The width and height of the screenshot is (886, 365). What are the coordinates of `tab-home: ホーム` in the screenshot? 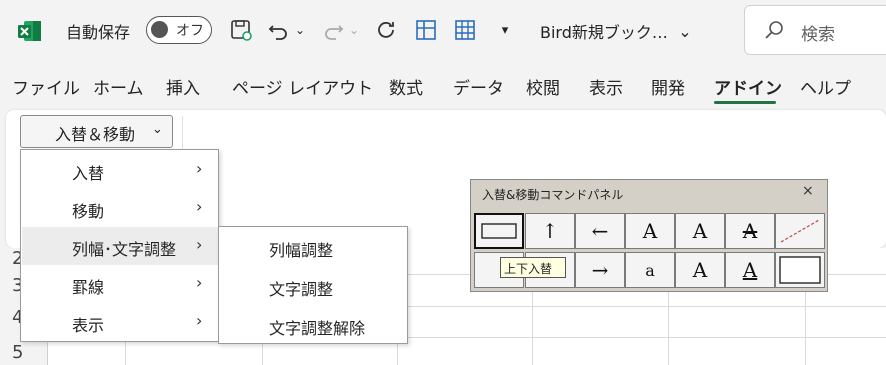 It's located at (118, 86).